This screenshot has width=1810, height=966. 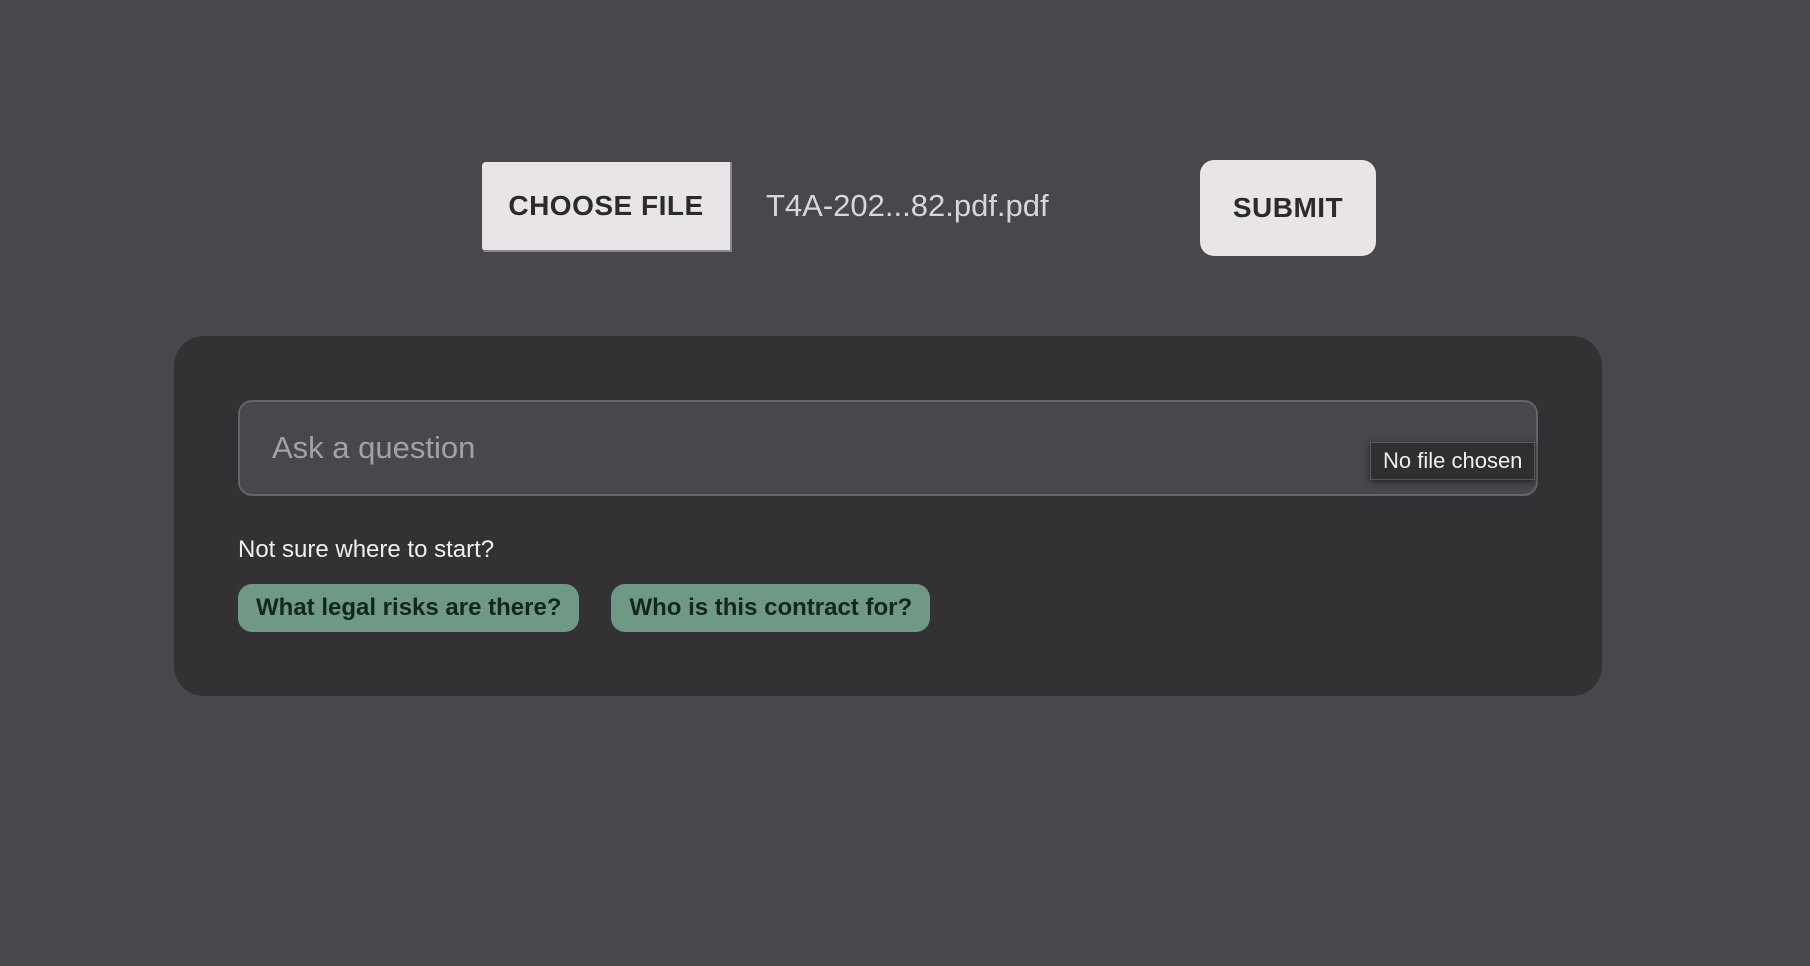 What do you see at coordinates (771, 608) in the screenshot?
I see `suggestion-chip-contract-for: Who is this contract for?` at bounding box center [771, 608].